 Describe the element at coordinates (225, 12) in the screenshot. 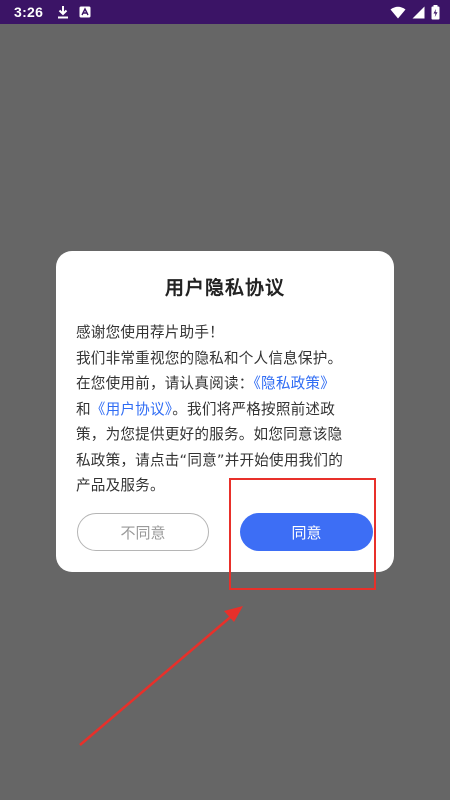

I see `status-bar: 3:26` at that location.